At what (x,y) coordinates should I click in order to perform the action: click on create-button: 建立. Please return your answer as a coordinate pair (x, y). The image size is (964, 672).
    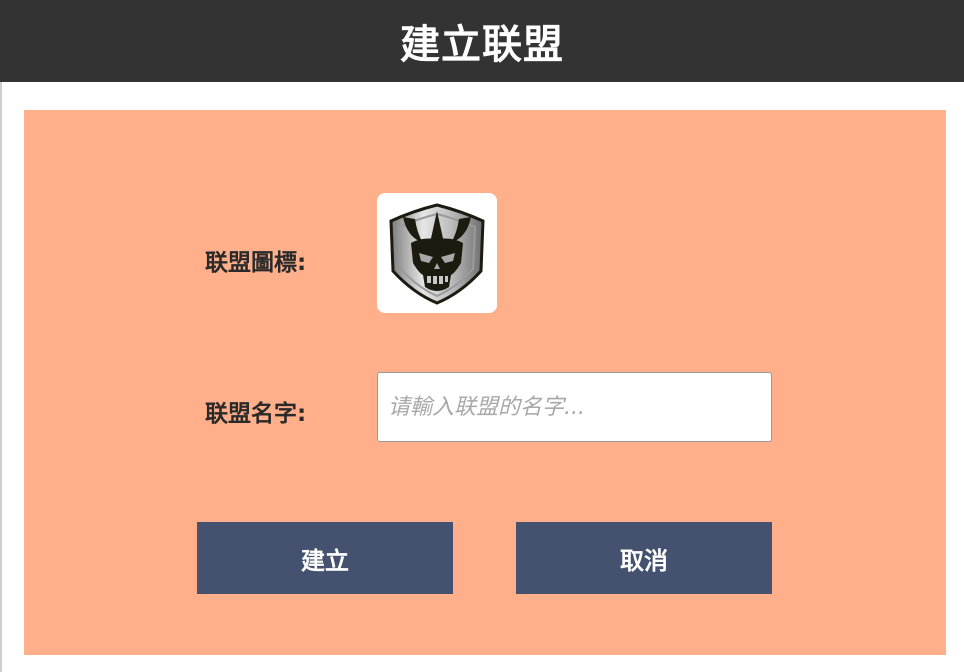
    Looking at the image, I should click on (325, 558).